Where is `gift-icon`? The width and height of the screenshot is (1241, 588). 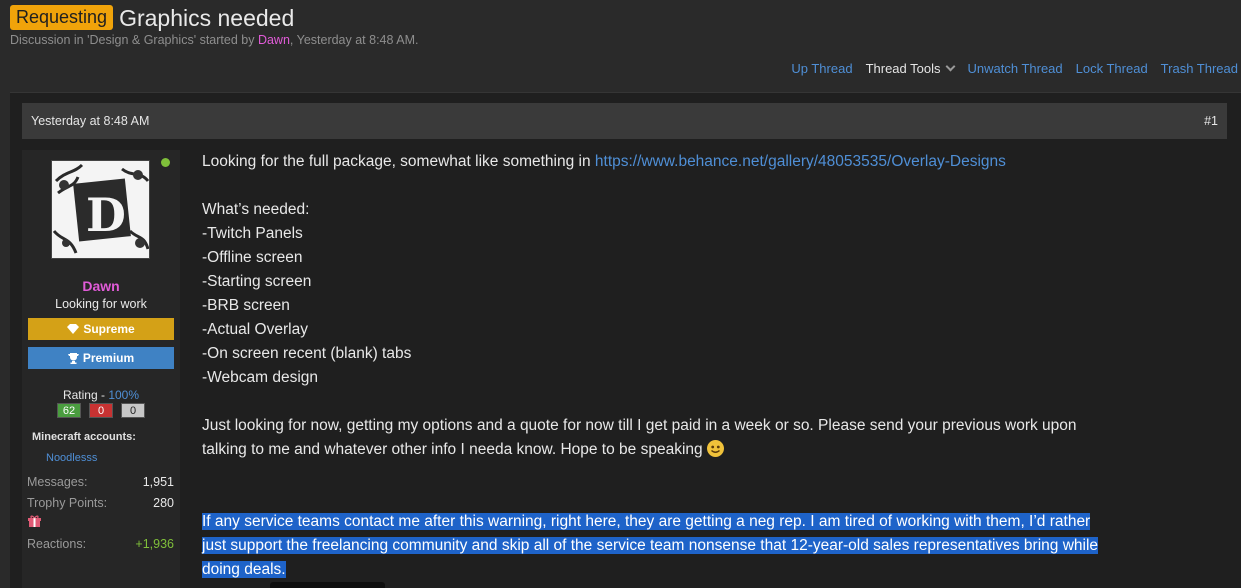
gift-icon is located at coordinates (34, 521).